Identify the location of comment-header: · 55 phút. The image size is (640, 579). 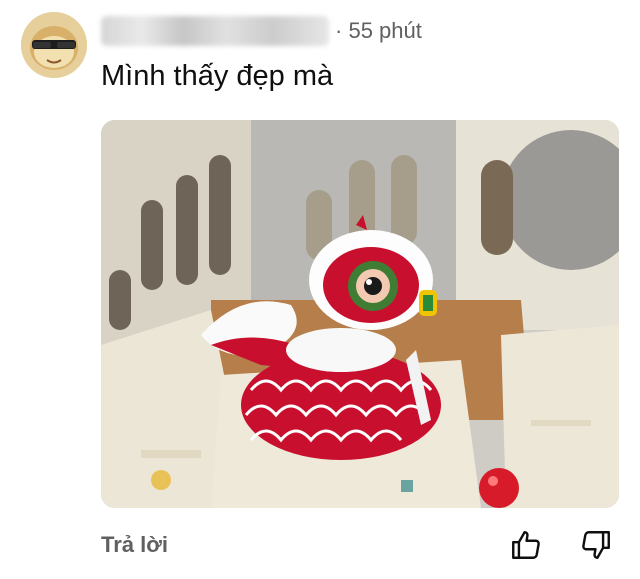
(261, 31).